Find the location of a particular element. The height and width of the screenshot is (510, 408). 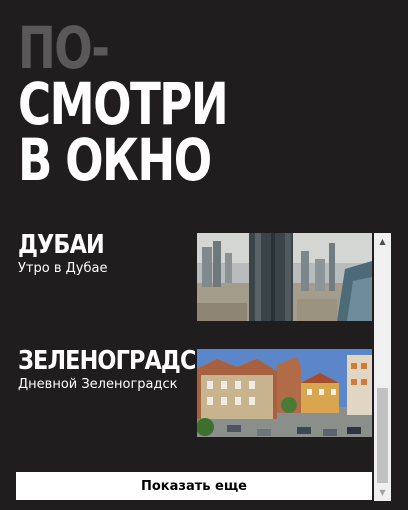

title-line-1: ПО- is located at coordinates (64, 48).